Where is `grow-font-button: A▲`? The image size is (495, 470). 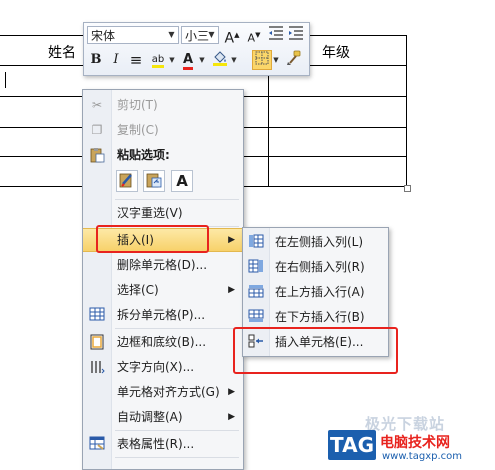 grow-font-button: A▲ is located at coordinates (232, 36).